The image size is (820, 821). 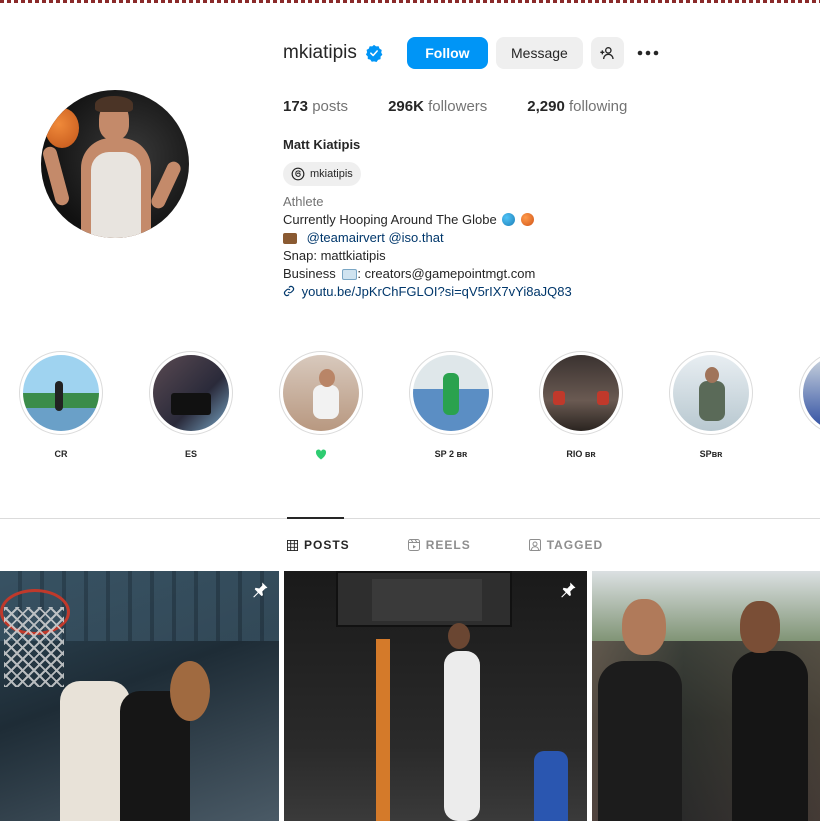 What do you see at coordinates (451, 454) in the screenshot?
I see `highlight-label: SP 2 ʙʀ` at bounding box center [451, 454].